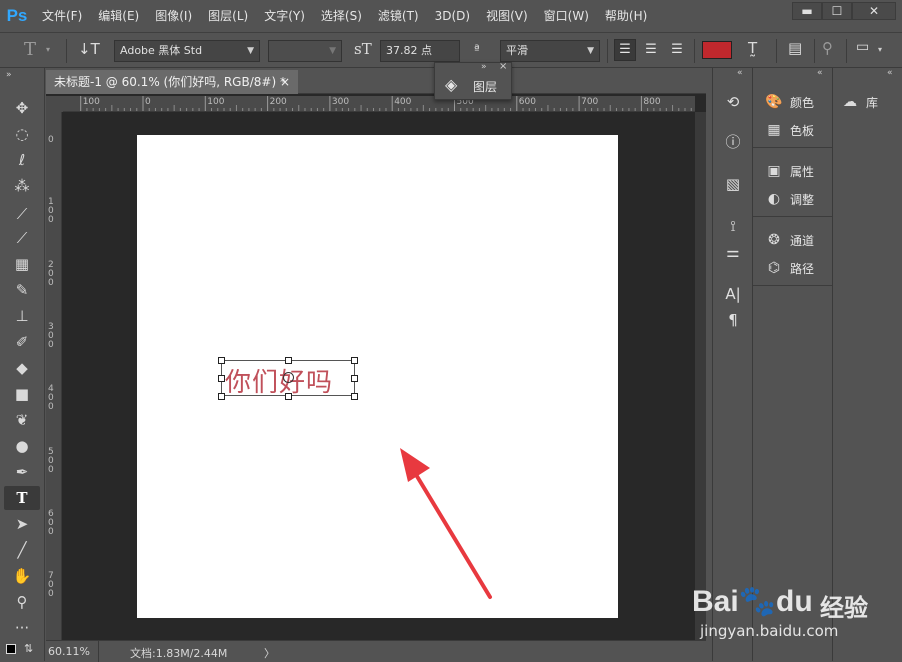 Image resolution: width=902 pixels, height=662 pixels. What do you see at coordinates (22, 628) in the screenshot?
I see `more-tools-icon: ···` at bounding box center [22, 628].